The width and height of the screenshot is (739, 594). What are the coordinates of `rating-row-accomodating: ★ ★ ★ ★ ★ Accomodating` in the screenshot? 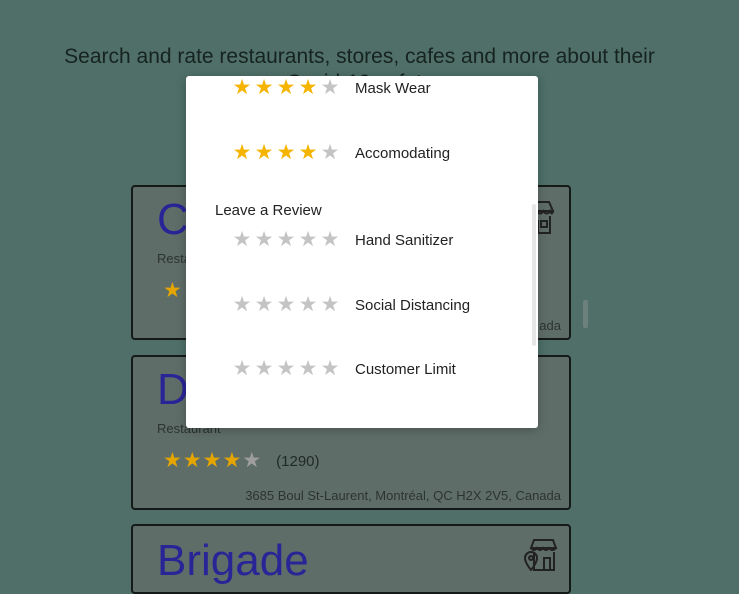 It's located at (340, 153).